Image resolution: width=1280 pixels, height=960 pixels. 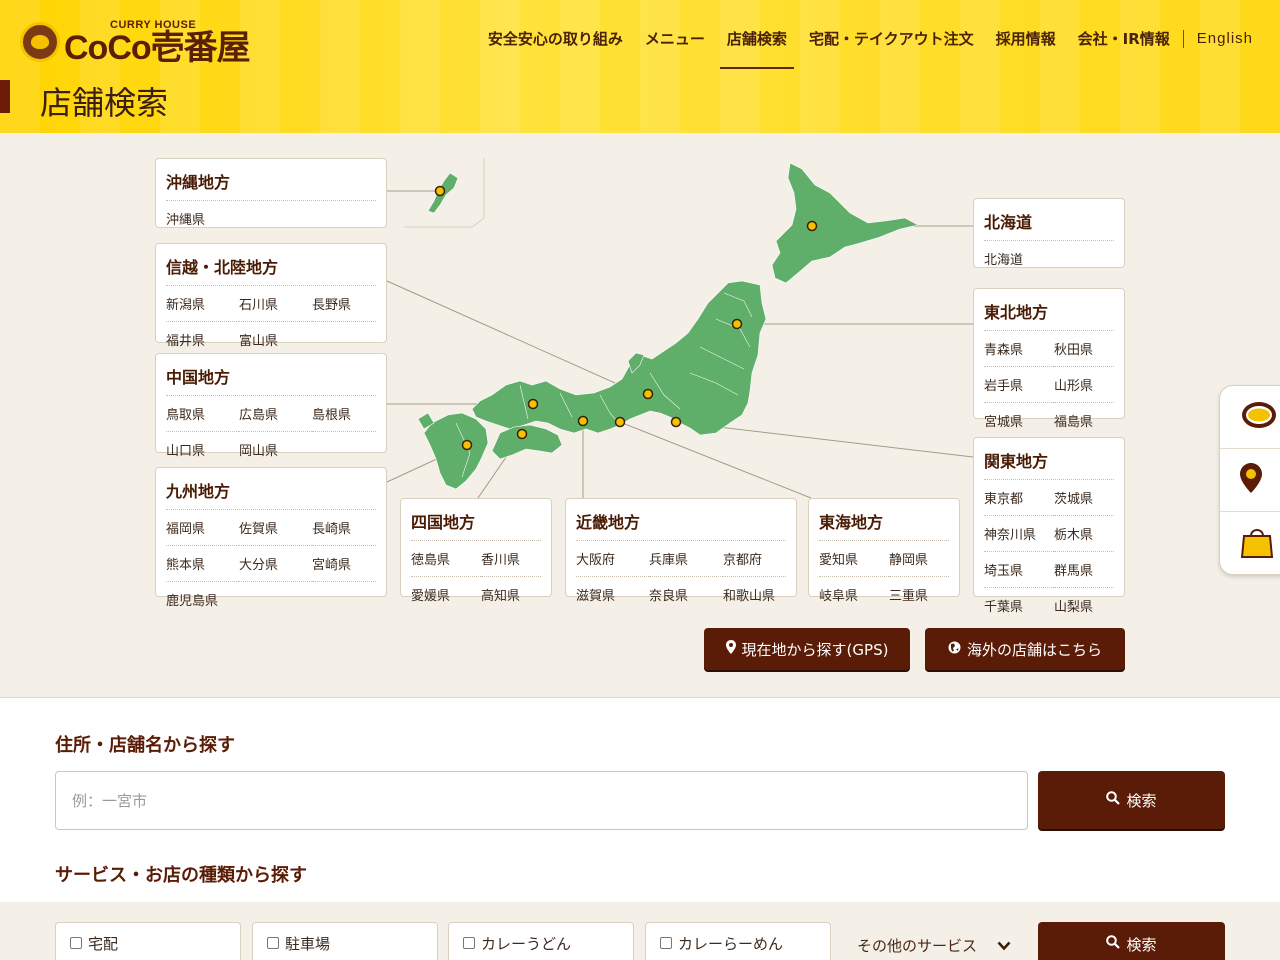 I want to click on more-services-toggle: その他のサービス, so click(x=934, y=945).